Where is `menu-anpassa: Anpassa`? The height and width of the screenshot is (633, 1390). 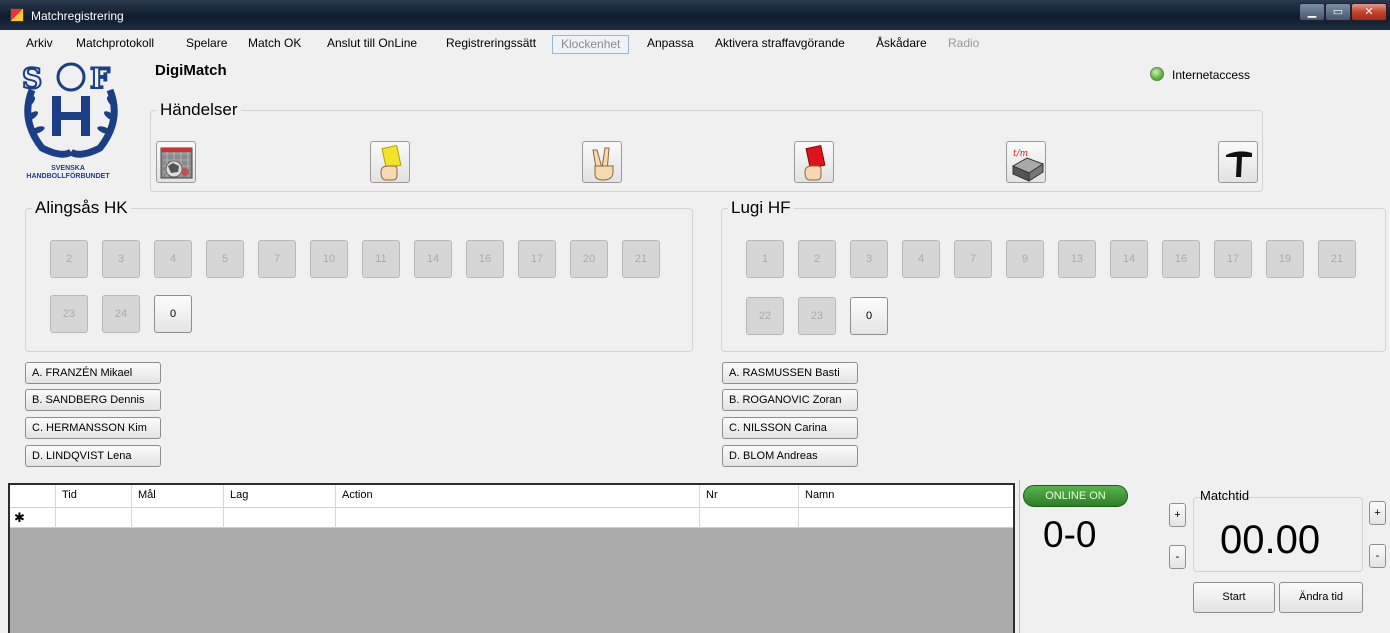 menu-anpassa: Anpassa is located at coordinates (670, 44).